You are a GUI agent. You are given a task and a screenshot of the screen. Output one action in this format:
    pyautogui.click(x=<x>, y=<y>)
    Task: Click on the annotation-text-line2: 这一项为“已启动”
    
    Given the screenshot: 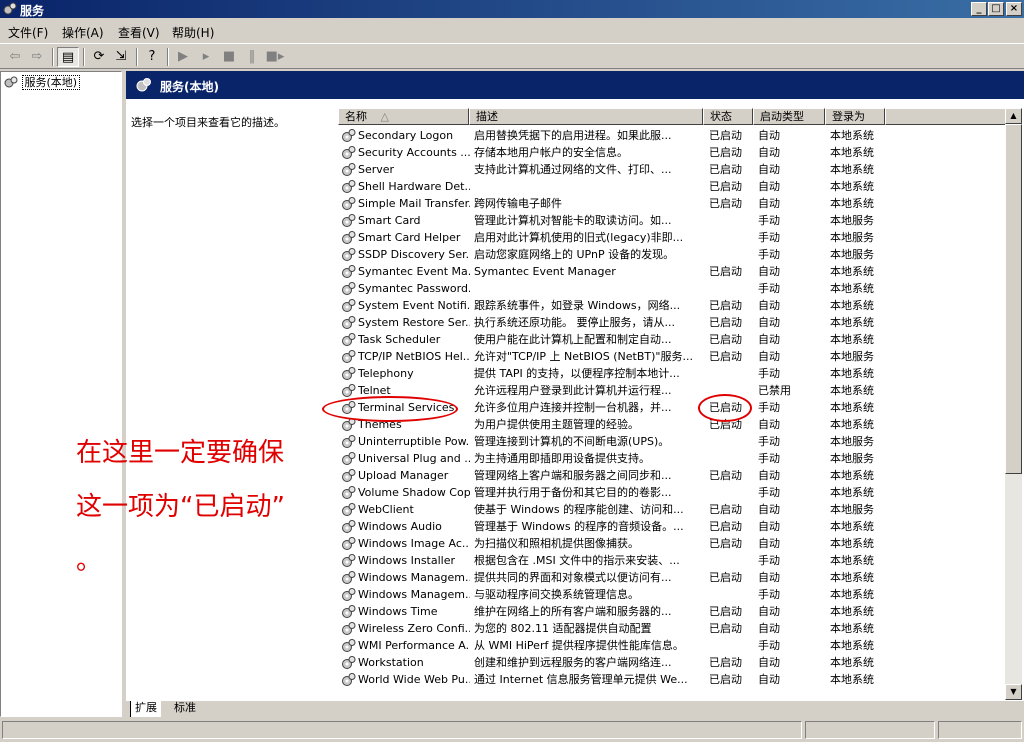 What is the action you would take?
    pyautogui.click(x=180, y=507)
    